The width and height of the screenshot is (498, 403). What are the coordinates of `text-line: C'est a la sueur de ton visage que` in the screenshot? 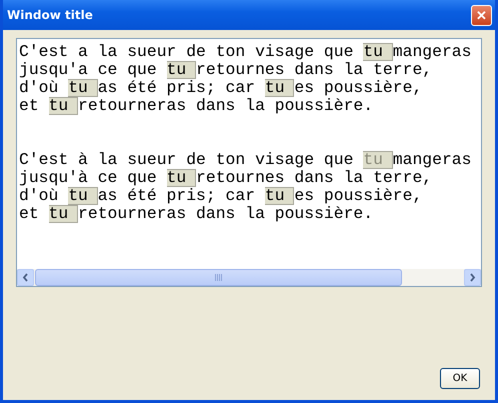 It's located at (186, 51).